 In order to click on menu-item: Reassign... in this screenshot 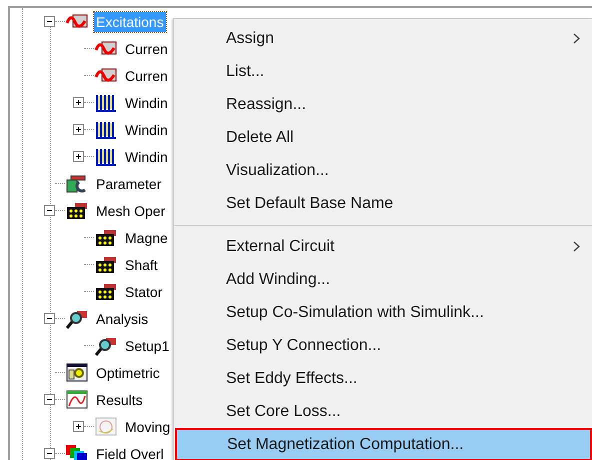, I will do `click(383, 104)`.